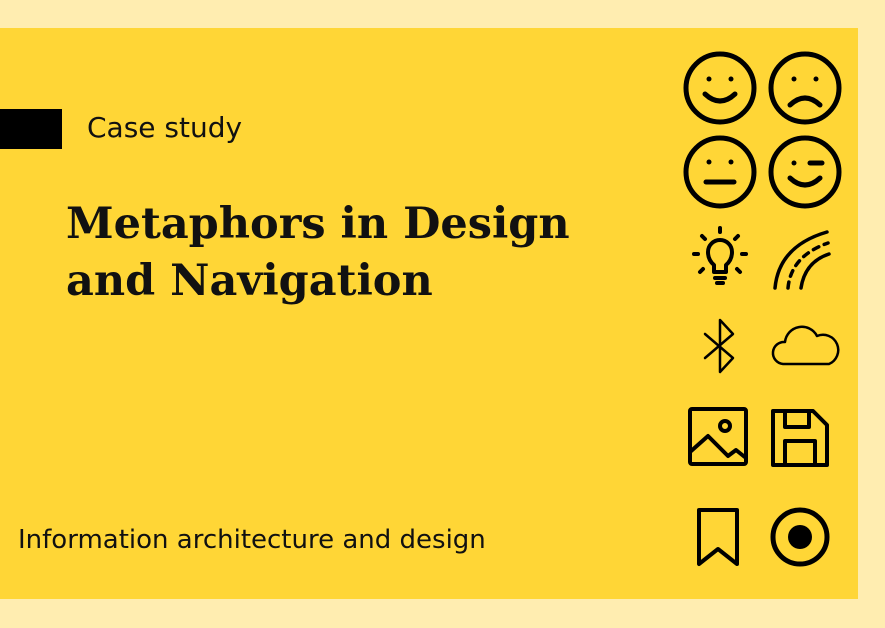 Image resolution: width=885 pixels, height=628 pixels. Describe the element at coordinates (720, 436) in the screenshot. I see `image-icon` at that location.